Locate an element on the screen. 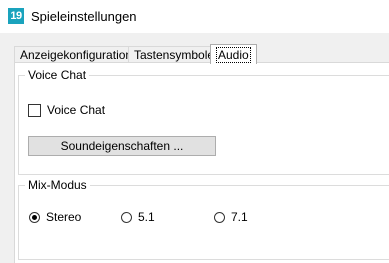 The height and width of the screenshot is (263, 389). title-bar: 19 Spieleinstellungen is located at coordinates (194, 16).